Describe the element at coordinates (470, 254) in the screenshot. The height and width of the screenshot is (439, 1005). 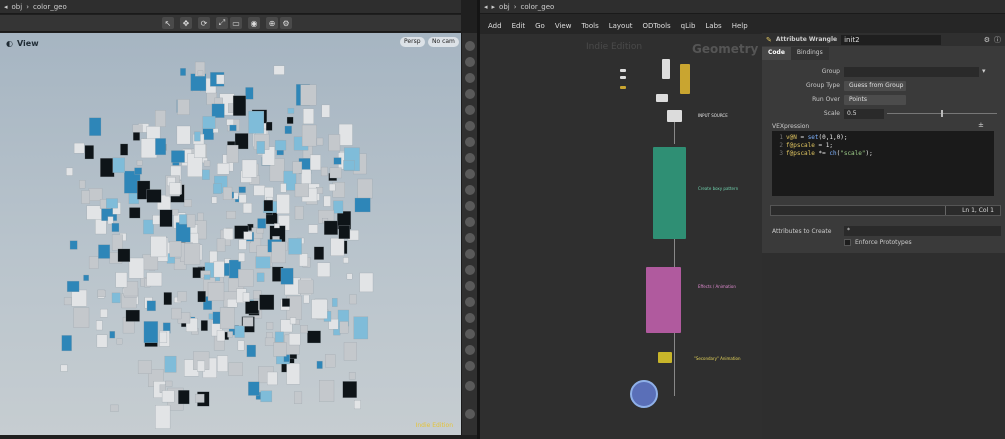
I see `brush-icon` at that location.